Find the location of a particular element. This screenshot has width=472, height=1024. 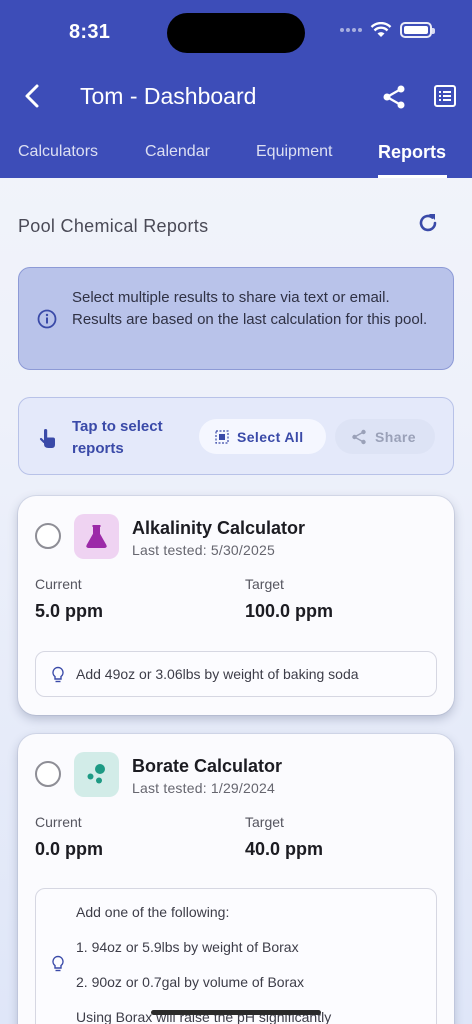

share-icon is located at coordinates (359, 436).